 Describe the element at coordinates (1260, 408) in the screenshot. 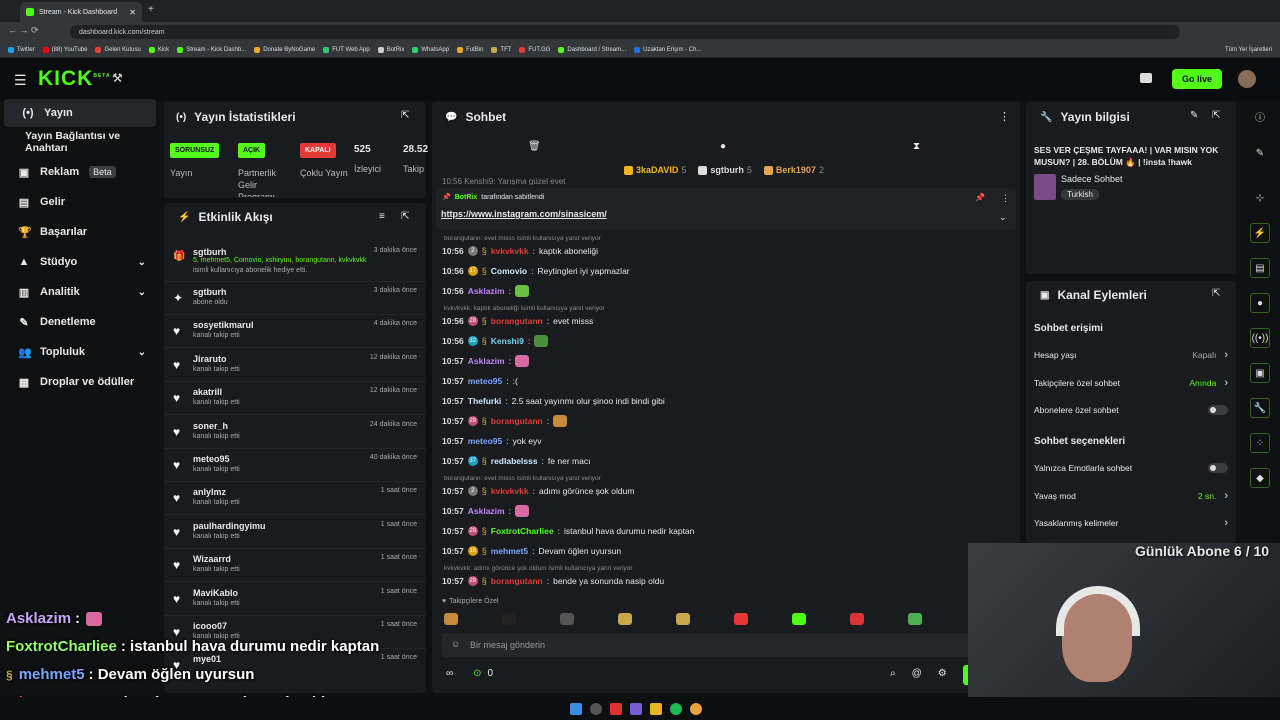

I see `wrench-icon: 🔧` at that location.